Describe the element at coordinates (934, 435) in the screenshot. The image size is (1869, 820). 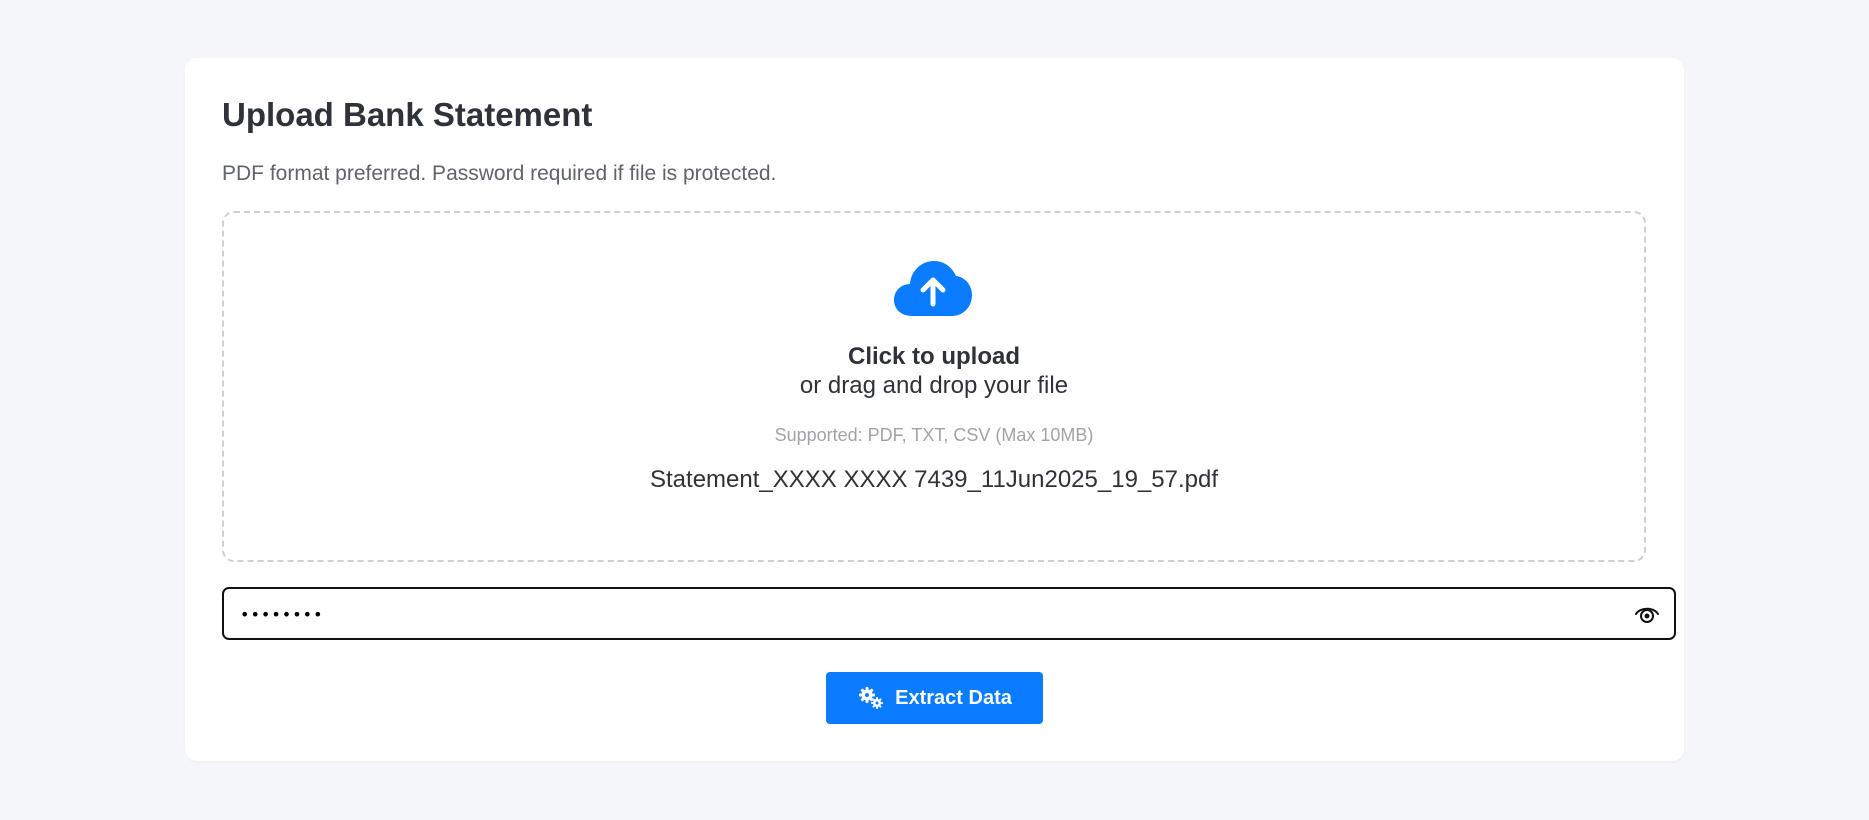
I see `supported-formats-hint: Supported: PDF, TXT, CSV (Max 10MB)` at that location.